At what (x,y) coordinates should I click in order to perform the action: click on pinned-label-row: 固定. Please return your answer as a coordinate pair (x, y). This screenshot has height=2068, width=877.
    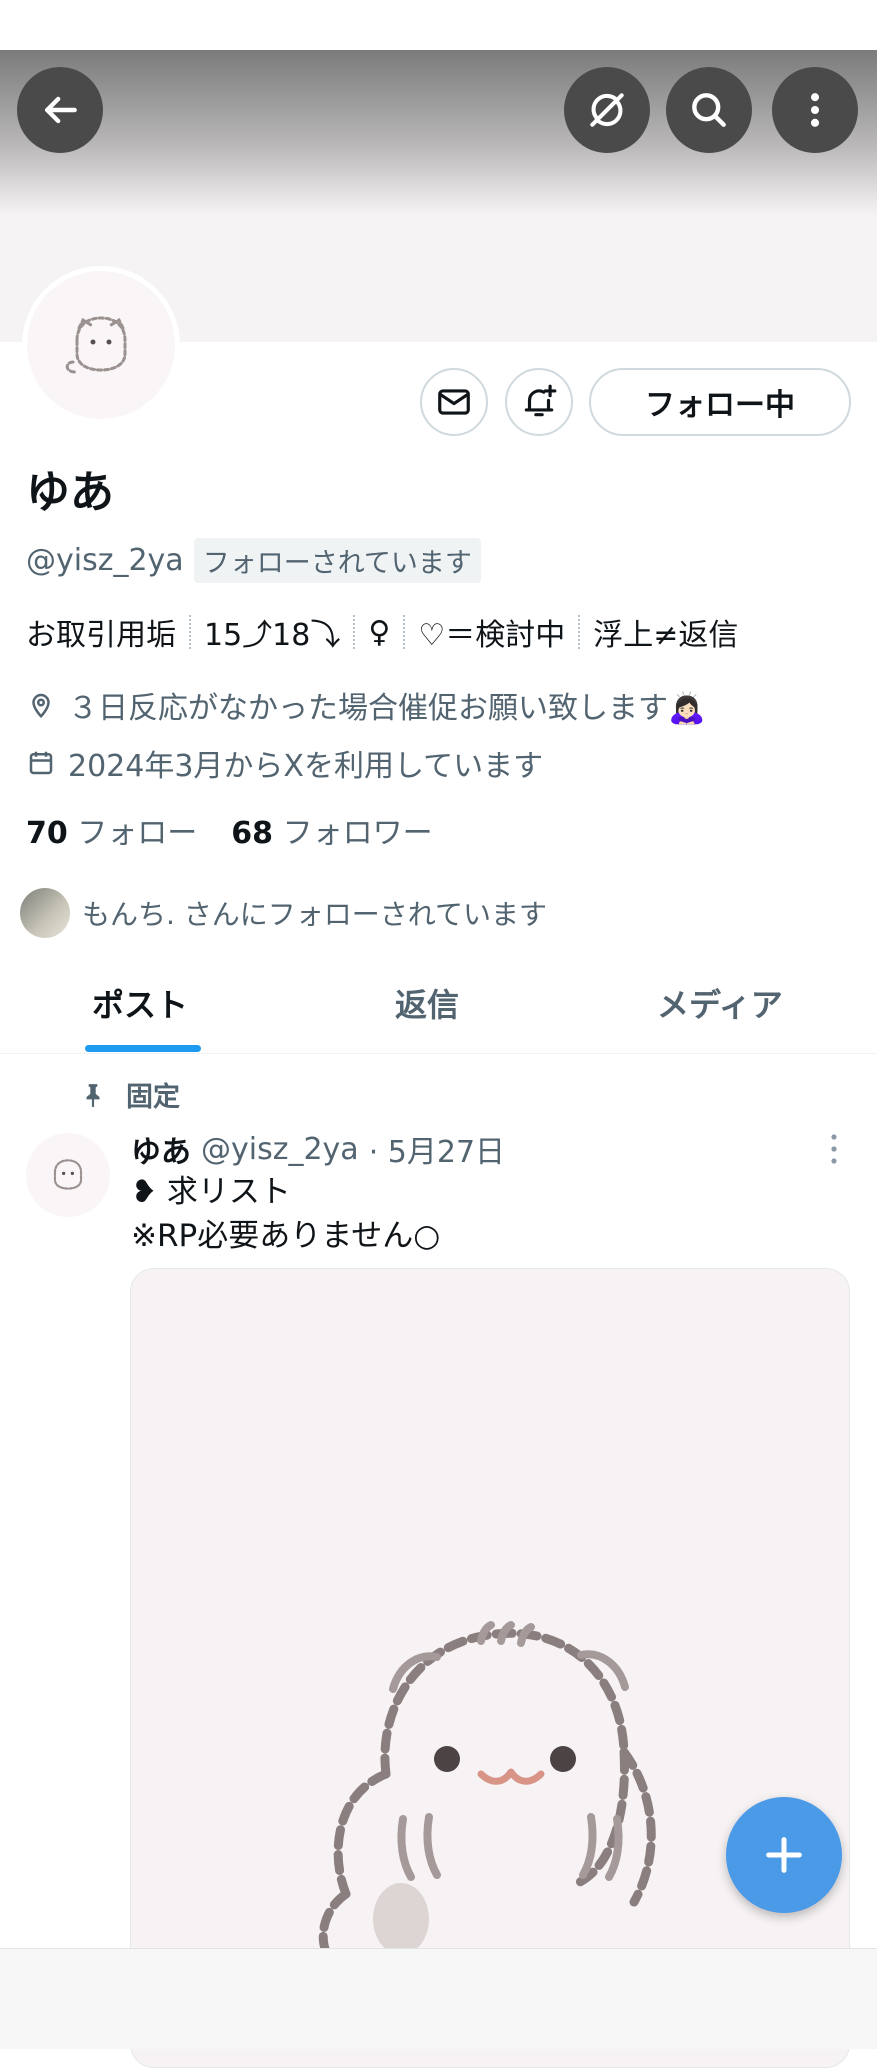
    Looking at the image, I should click on (130, 1094).